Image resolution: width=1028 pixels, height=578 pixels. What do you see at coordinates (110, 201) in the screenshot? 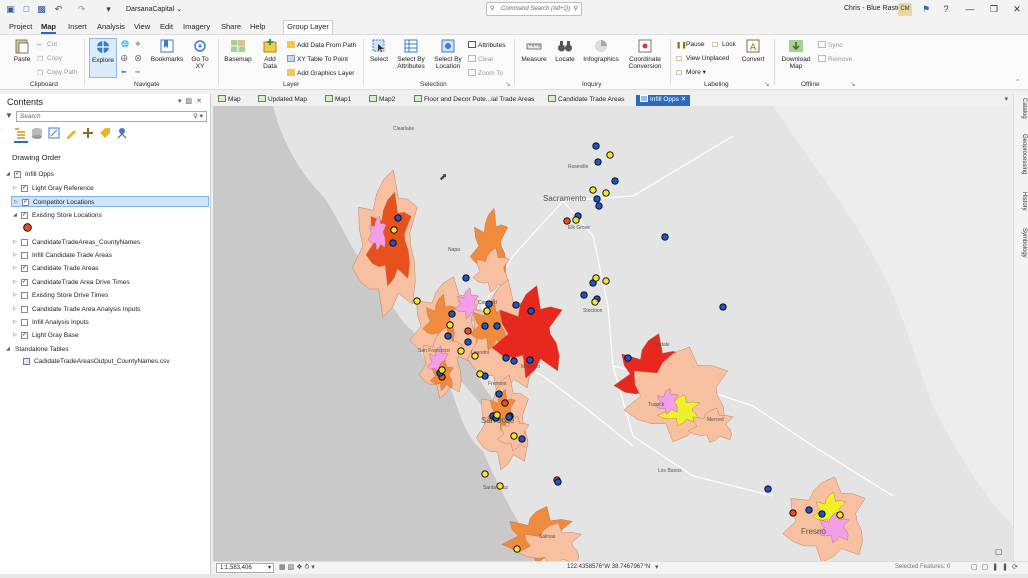
I see `layer-row: ▷ ✓ Competitor Locations` at bounding box center [110, 201].